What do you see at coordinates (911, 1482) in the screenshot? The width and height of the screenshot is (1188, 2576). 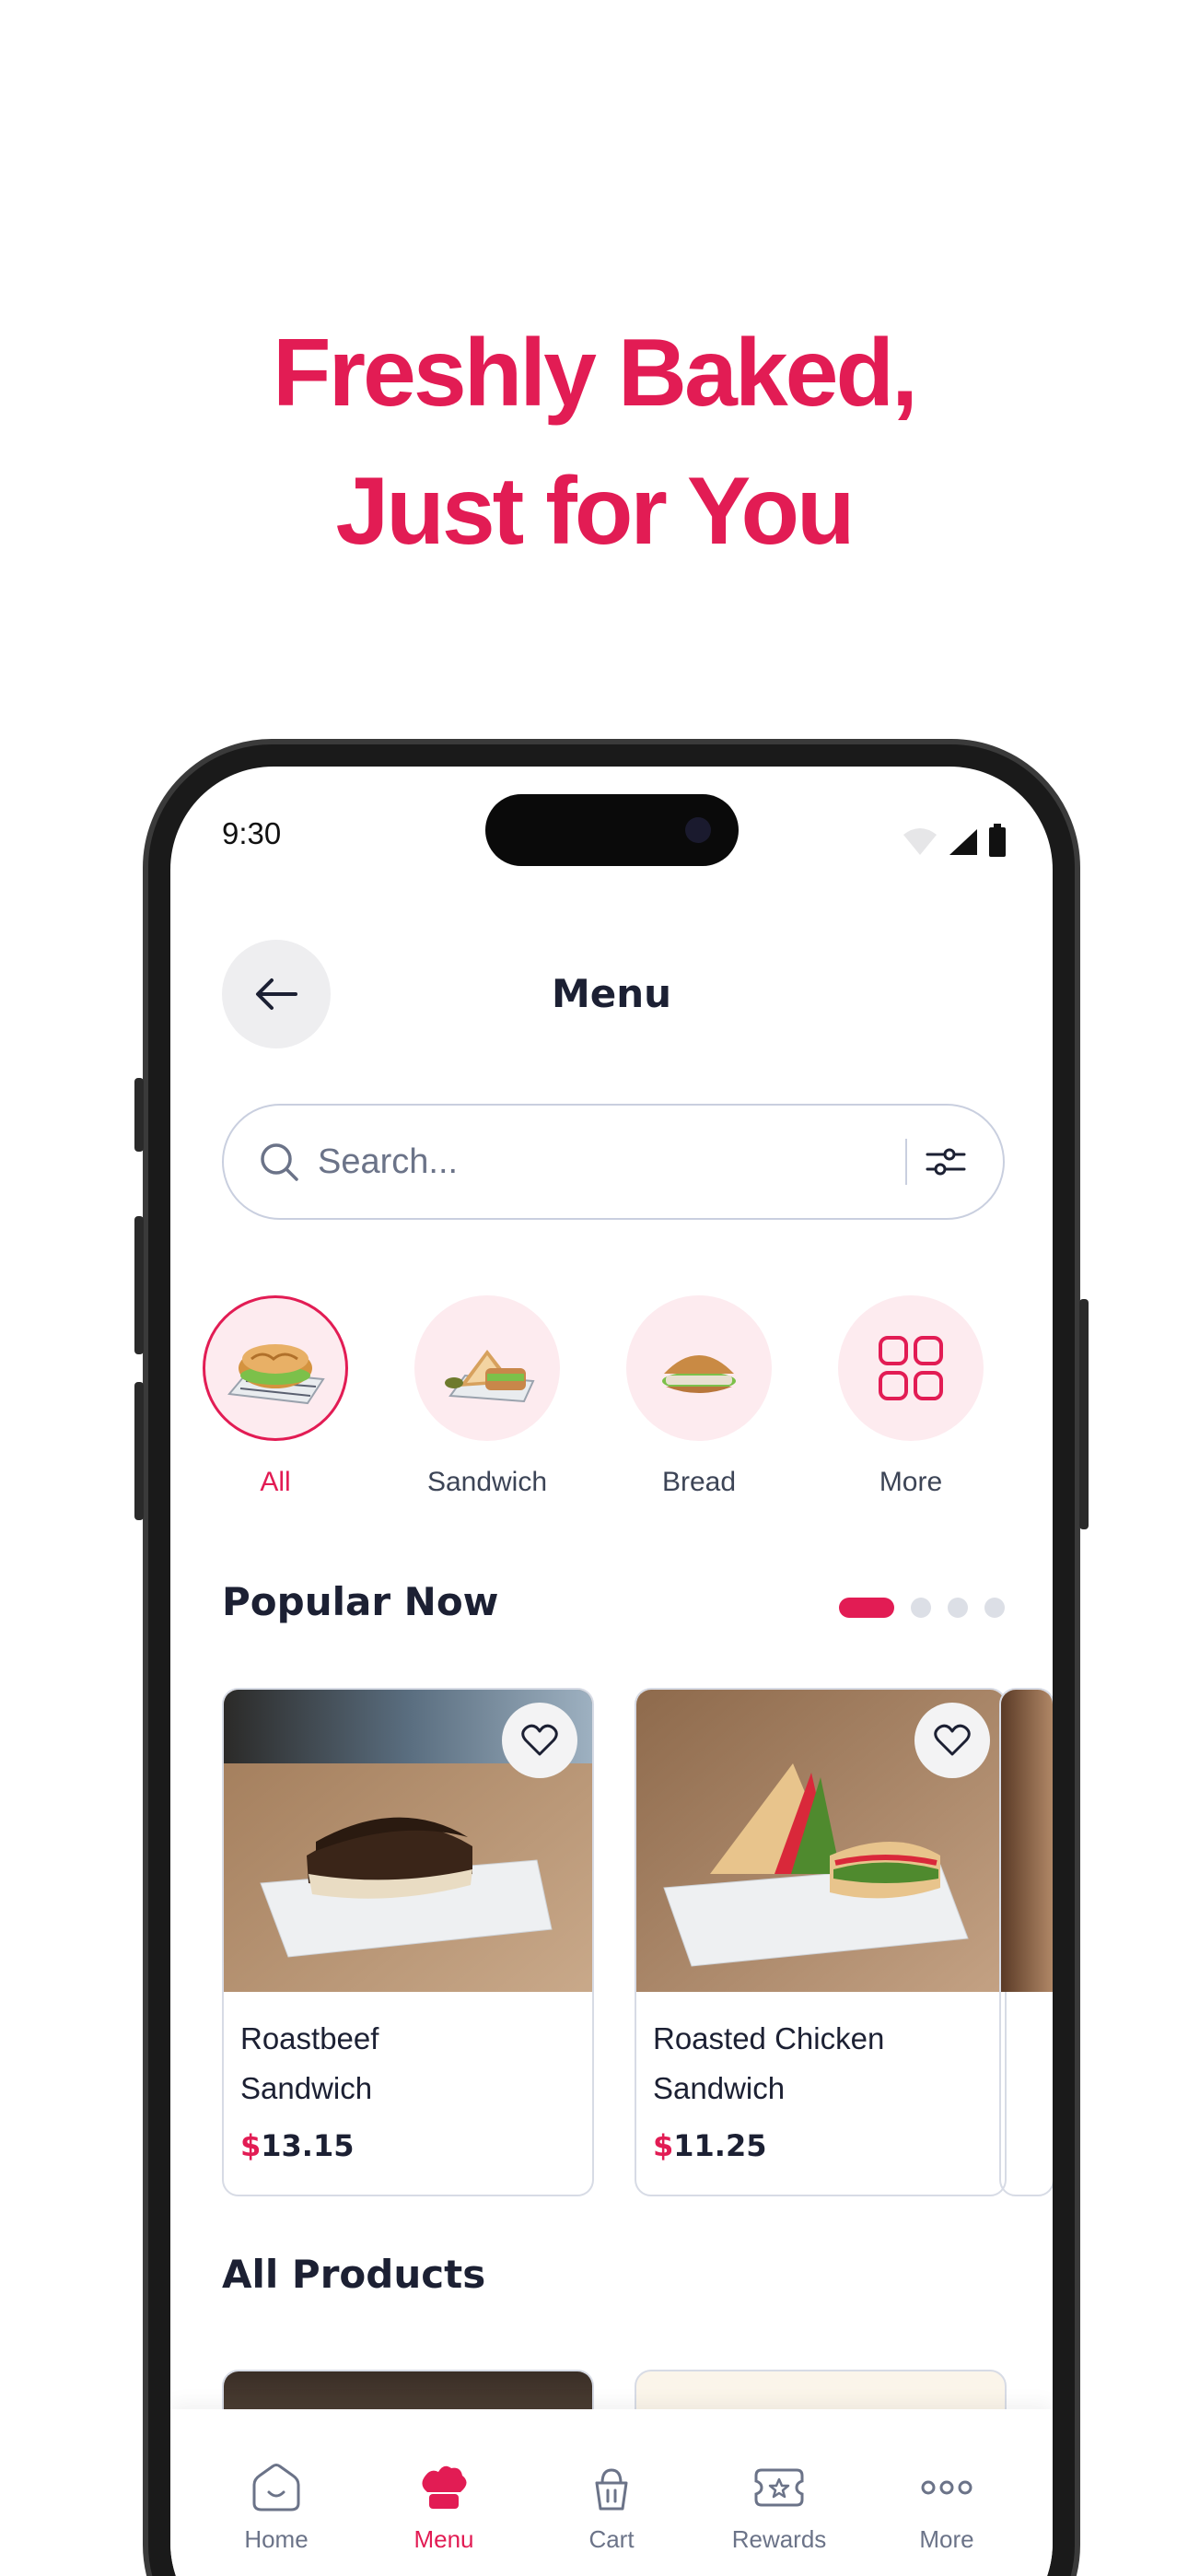 I see `category-more-label: More` at bounding box center [911, 1482].